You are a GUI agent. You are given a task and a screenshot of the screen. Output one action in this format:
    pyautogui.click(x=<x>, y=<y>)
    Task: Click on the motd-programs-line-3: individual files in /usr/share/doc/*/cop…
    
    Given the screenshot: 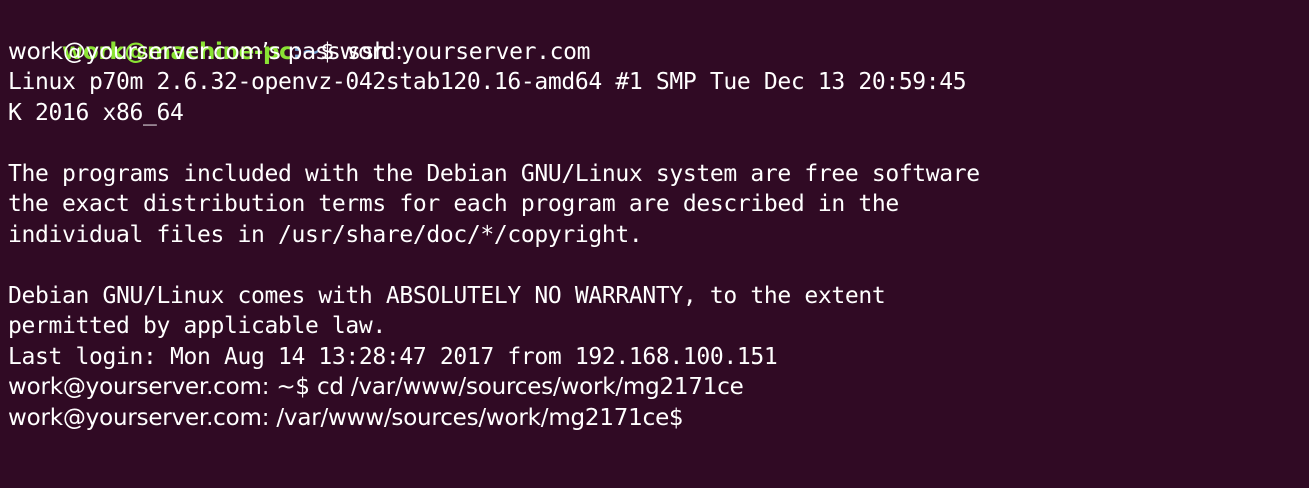 What is the action you would take?
    pyautogui.click(x=325, y=234)
    